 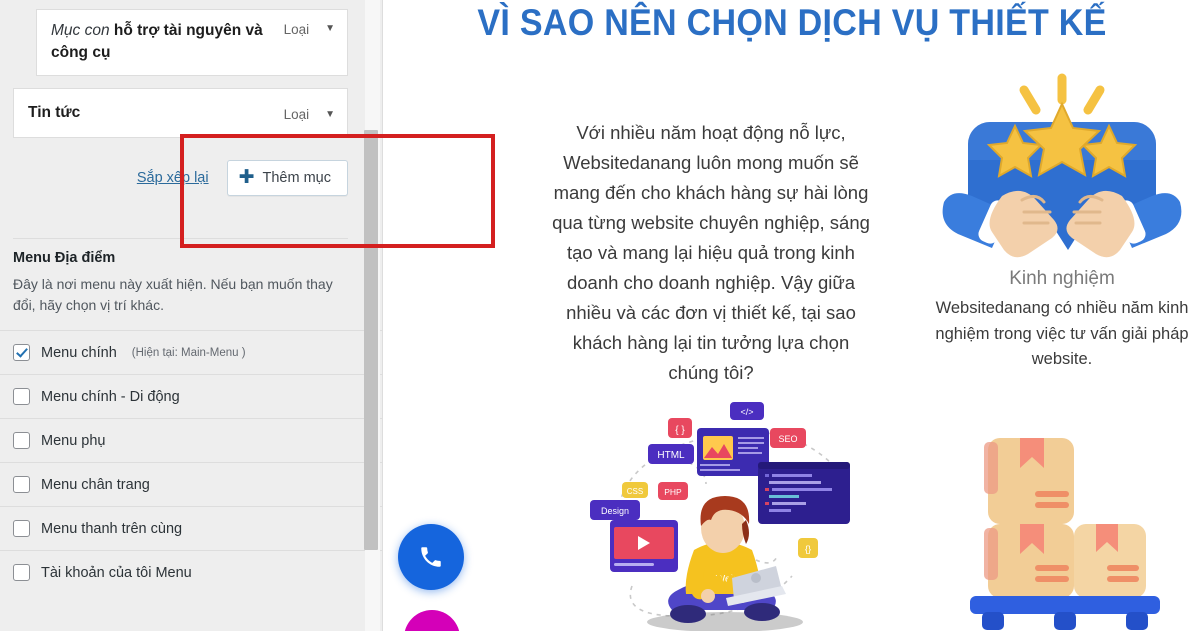 I want to click on menu-item-card: Tin tức Loại ▼, so click(x=180, y=113).